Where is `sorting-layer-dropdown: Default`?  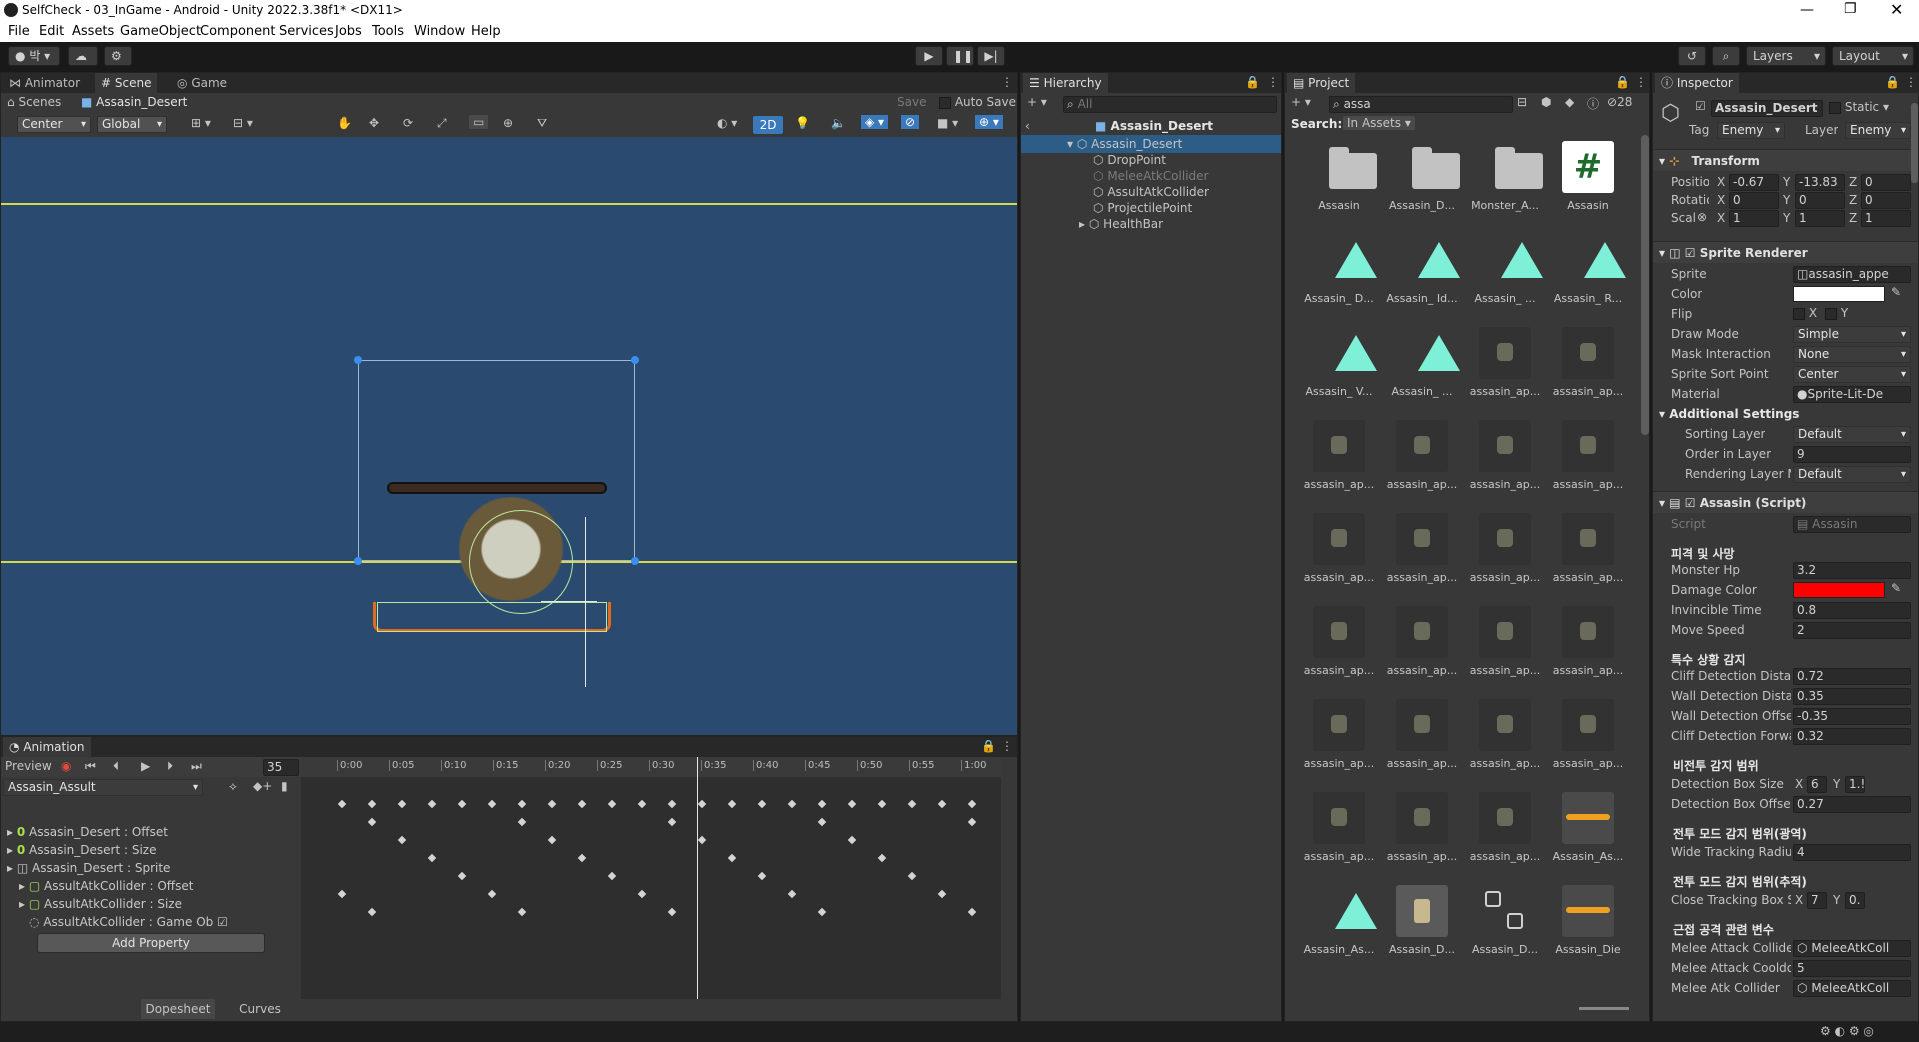 sorting-layer-dropdown: Default is located at coordinates (1852, 434).